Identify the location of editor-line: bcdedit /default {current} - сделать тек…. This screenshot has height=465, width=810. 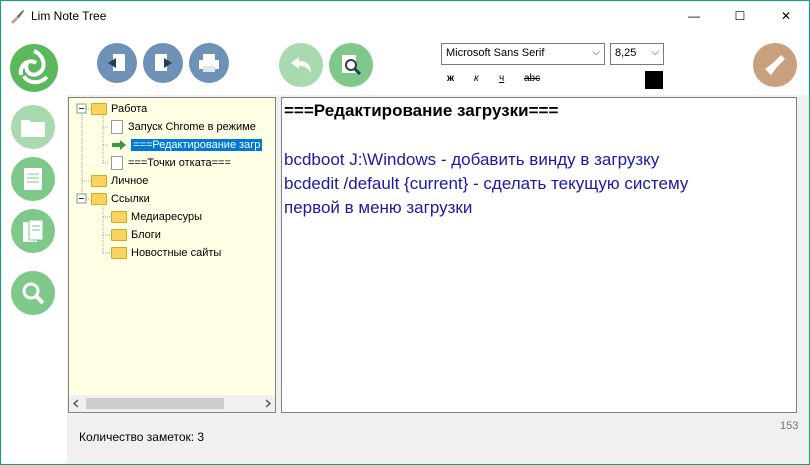
(486, 183).